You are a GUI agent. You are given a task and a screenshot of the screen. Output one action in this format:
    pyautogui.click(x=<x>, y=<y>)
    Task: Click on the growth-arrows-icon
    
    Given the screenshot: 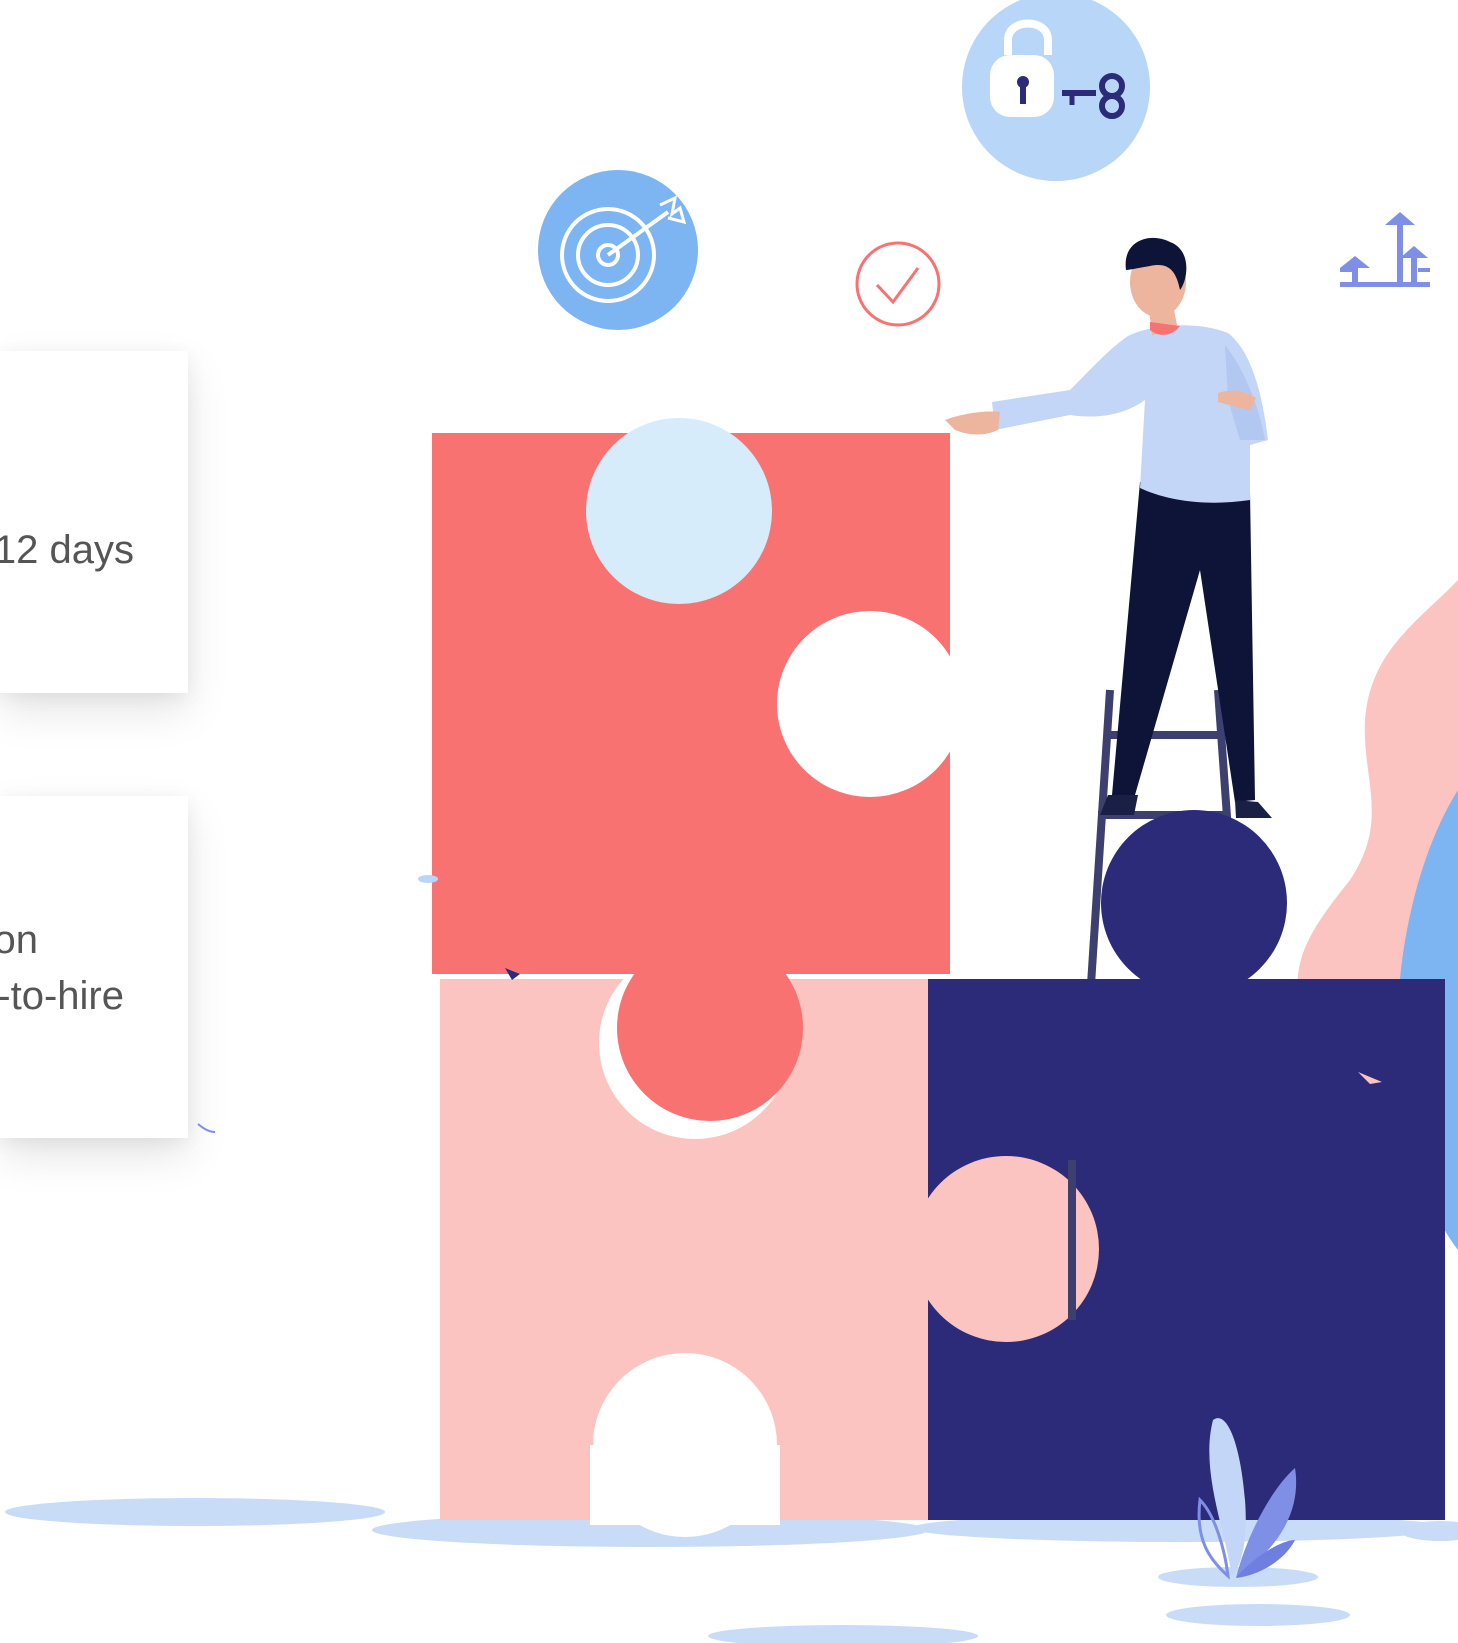 What is the action you would take?
    pyautogui.click(x=1385, y=249)
    